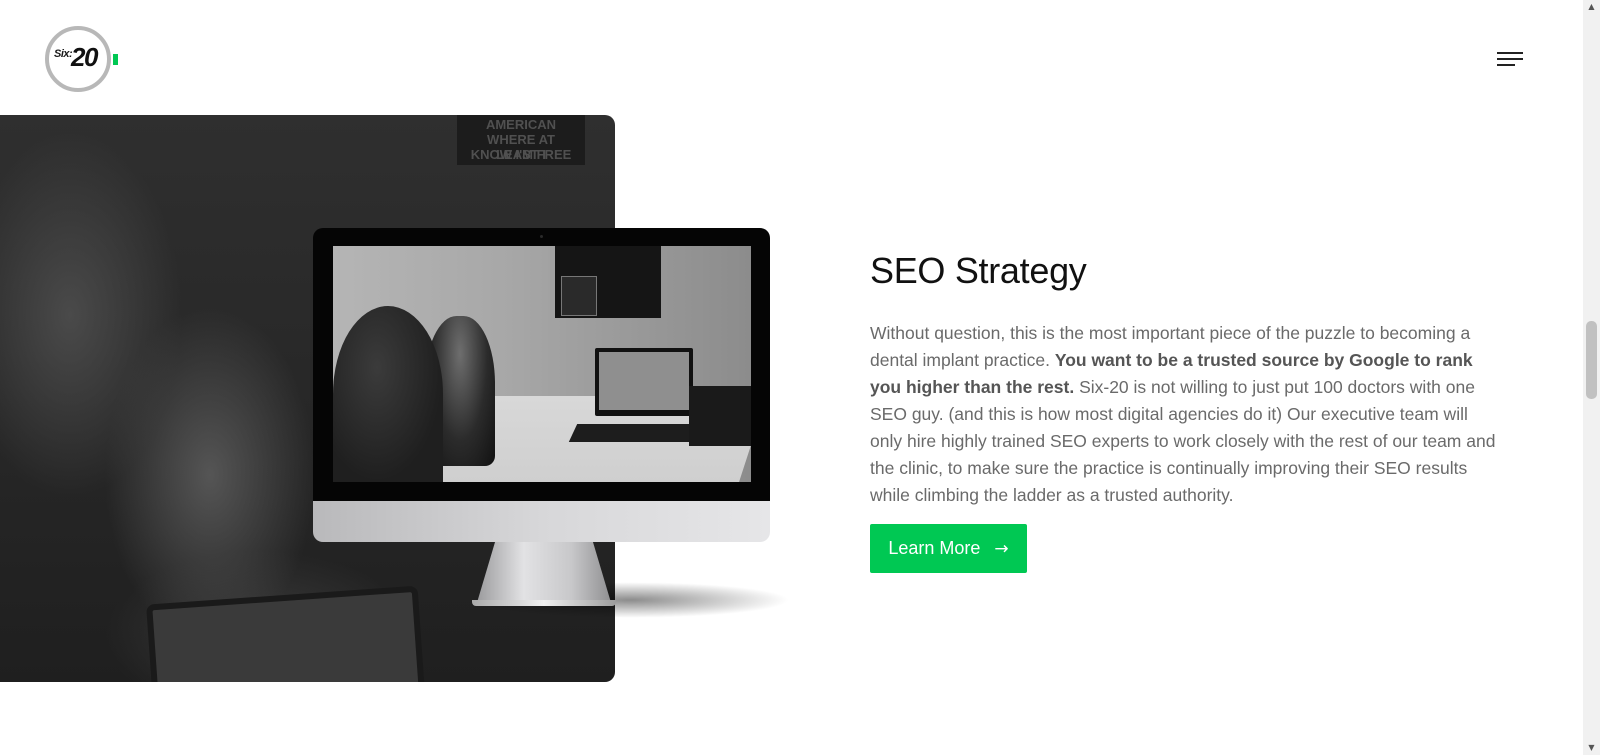 The width and height of the screenshot is (1600, 755). I want to click on site-logo: Six: 20, so click(83, 59).